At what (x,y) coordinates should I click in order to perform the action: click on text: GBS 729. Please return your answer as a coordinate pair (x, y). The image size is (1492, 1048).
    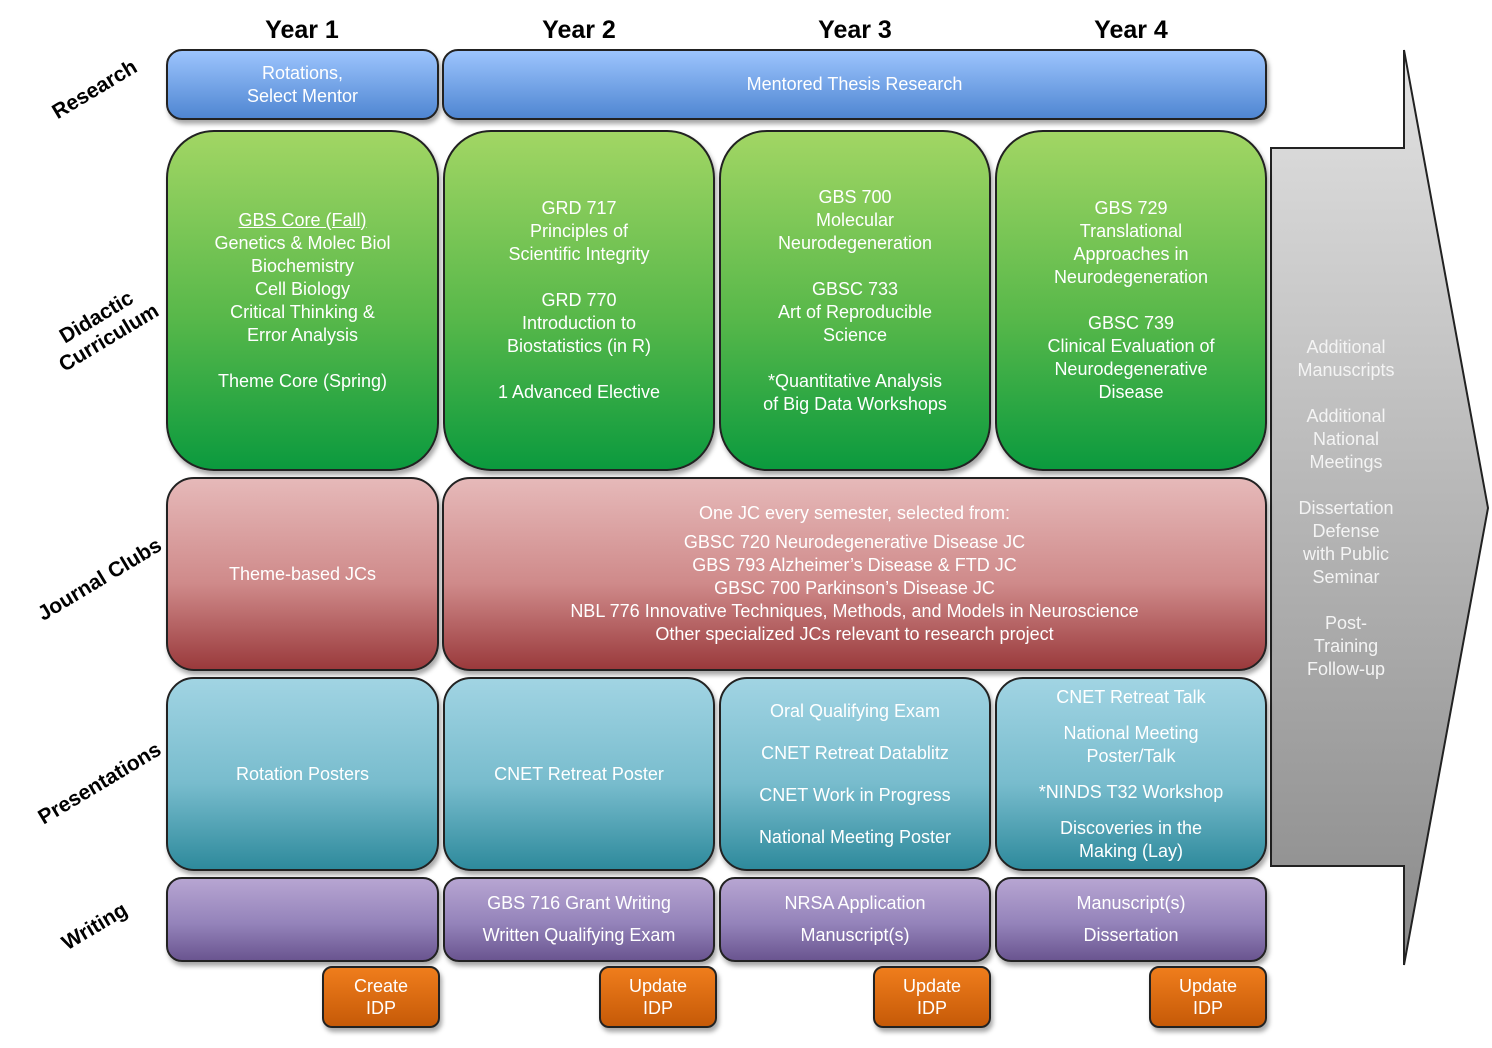
    Looking at the image, I should click on (1131, 208).